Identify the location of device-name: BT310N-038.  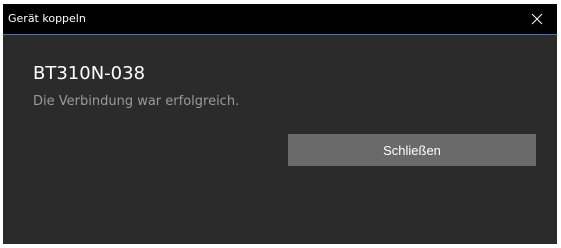
(89, 73).